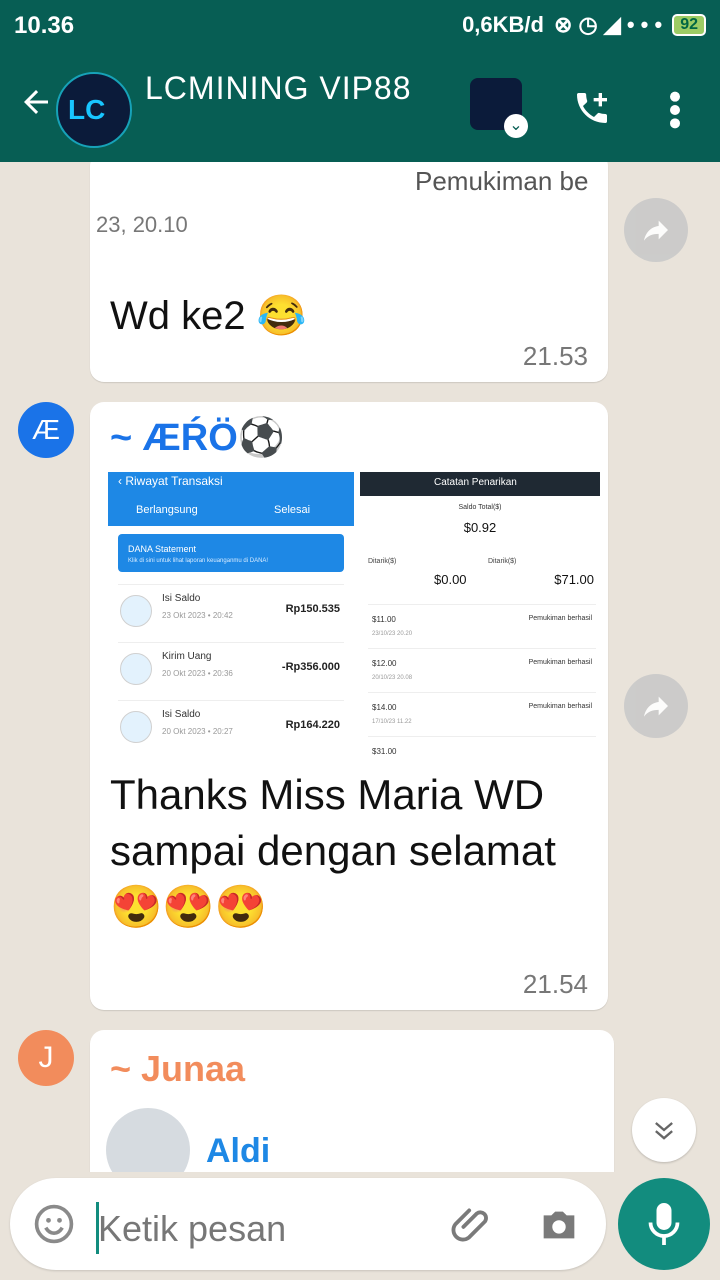 The height and width of the screenshot is (1280, 720). Describe the element at coordinates (46, 430) in the screenshot. I see `sender-avatar: Æ` at that location.